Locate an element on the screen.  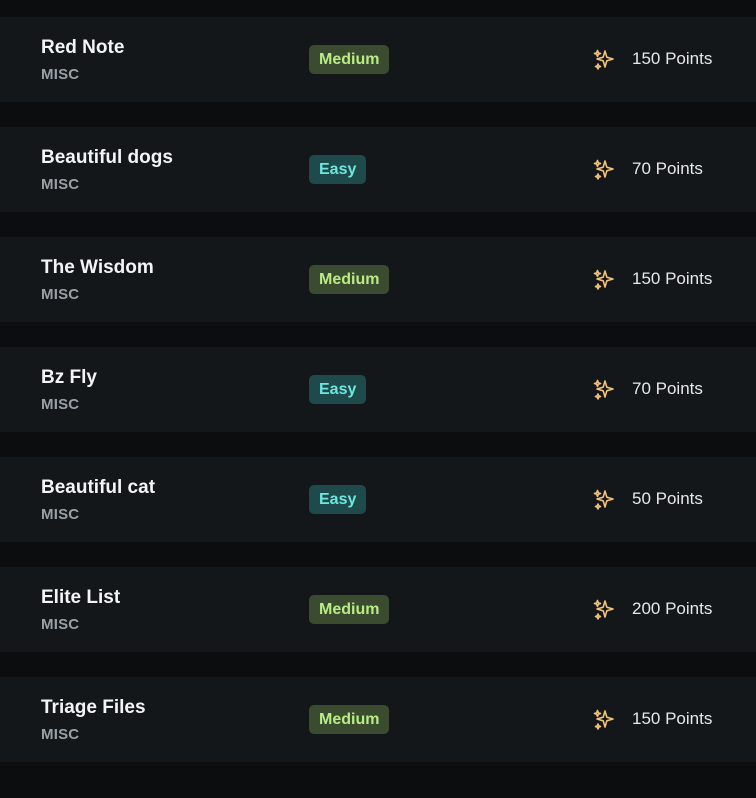
challenge-title: Bz Fly is located at coordinates (69, 377).